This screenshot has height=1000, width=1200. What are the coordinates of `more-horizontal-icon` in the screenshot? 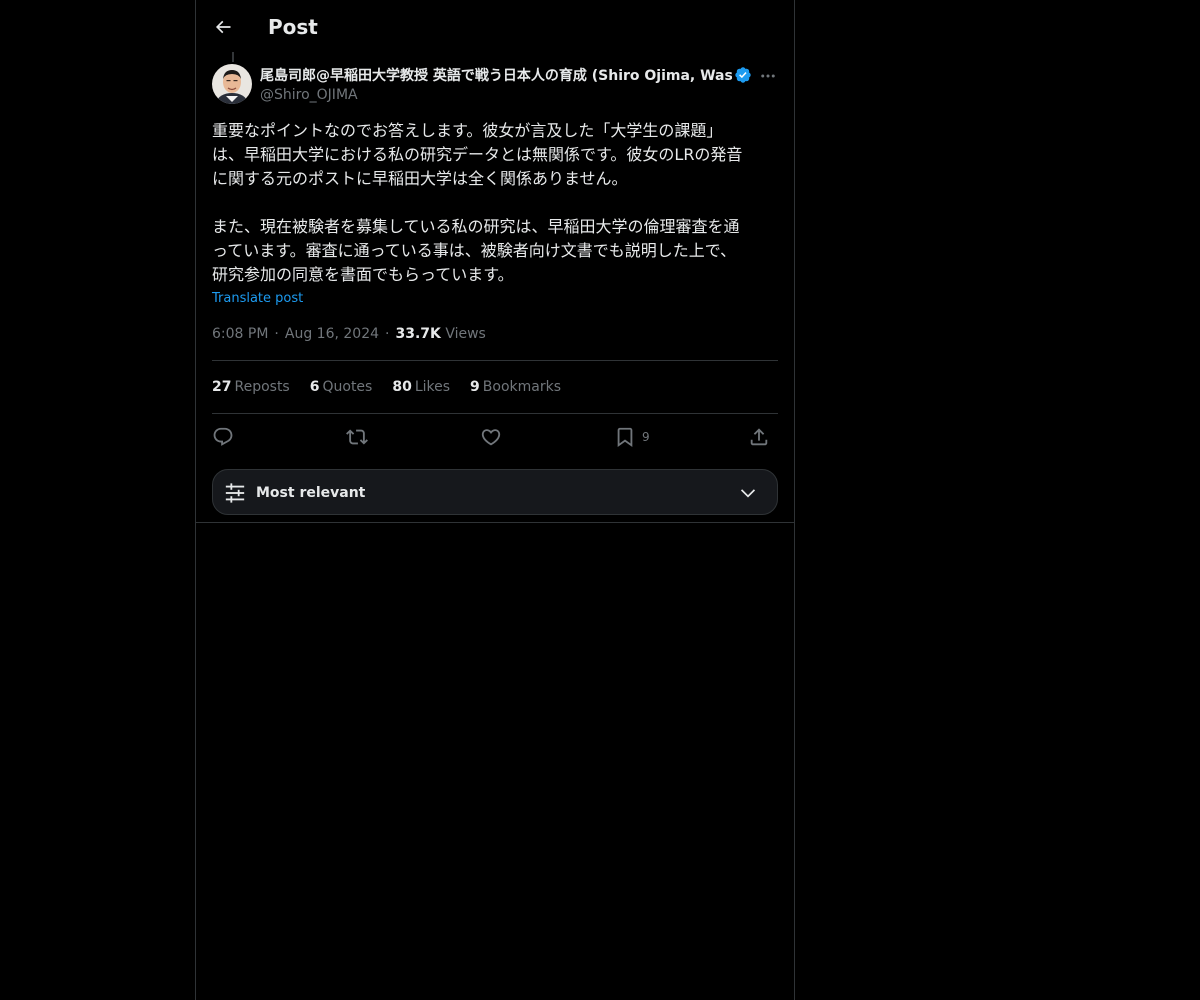 It's located at (768, 76).